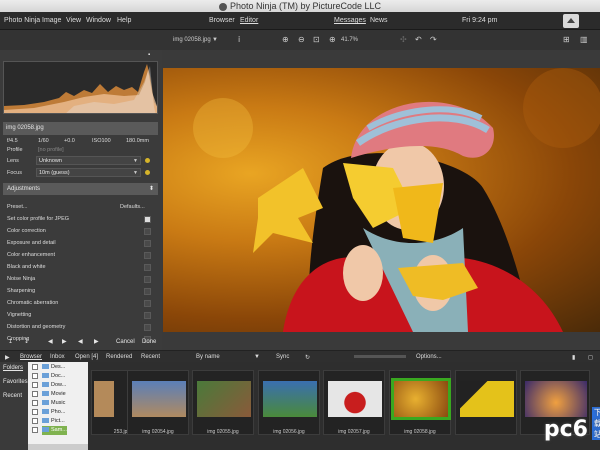 The image size is (600, 450). What do you see at coordinates (147, 219) in the screenshot?
I see `adj-color-profile-checkbox` at bounding box center [147, 219].